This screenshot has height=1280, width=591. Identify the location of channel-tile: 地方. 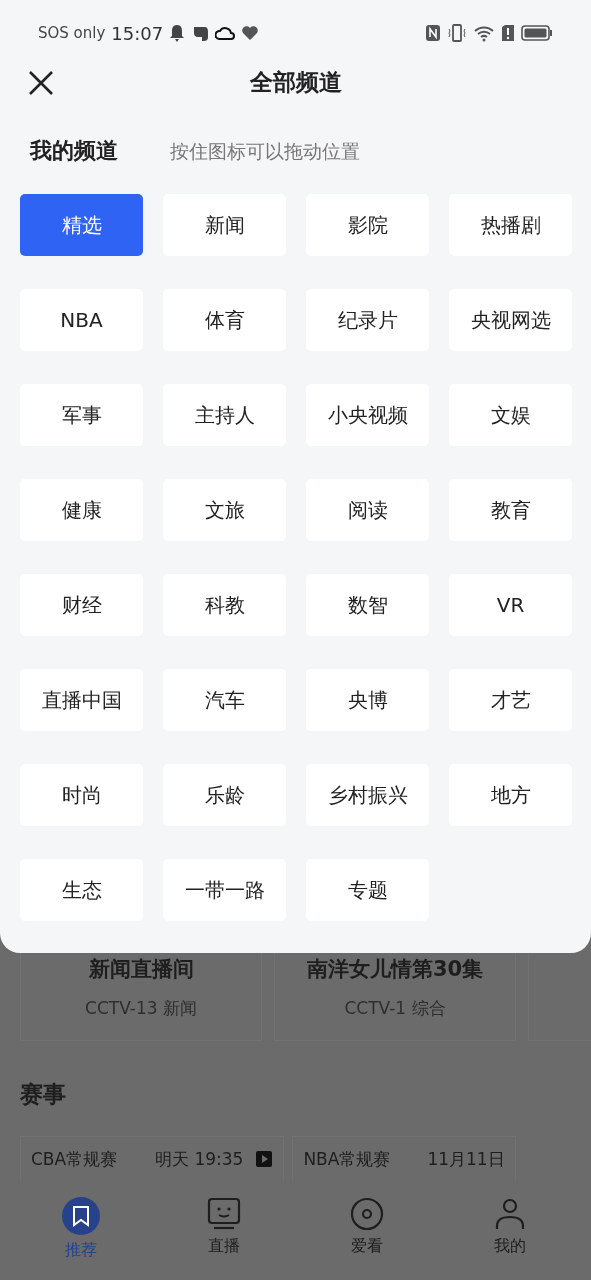
(510, 795).